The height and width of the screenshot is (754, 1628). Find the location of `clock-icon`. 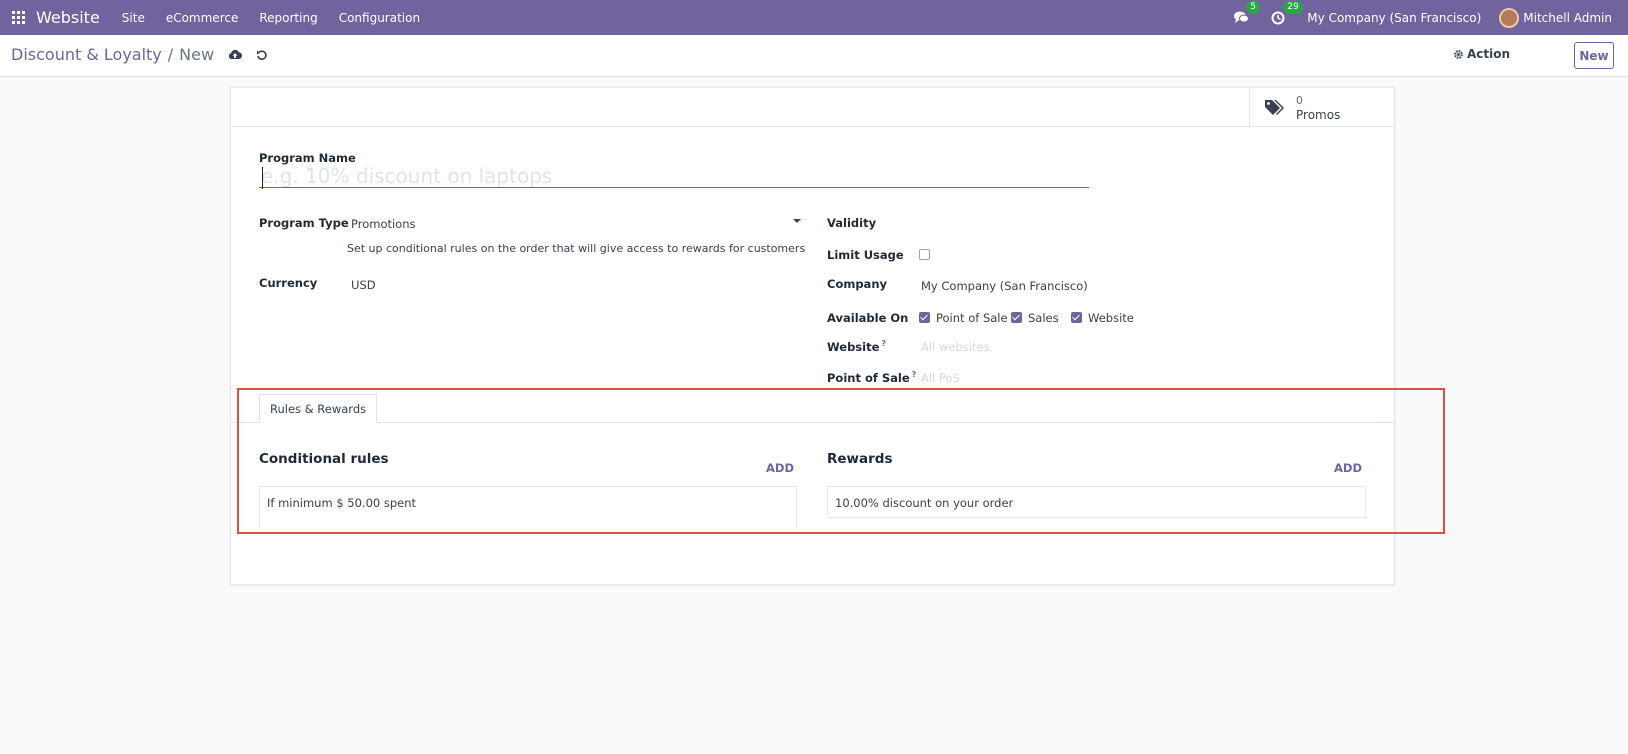

clock-icon is located at coordinates (1278, 17).